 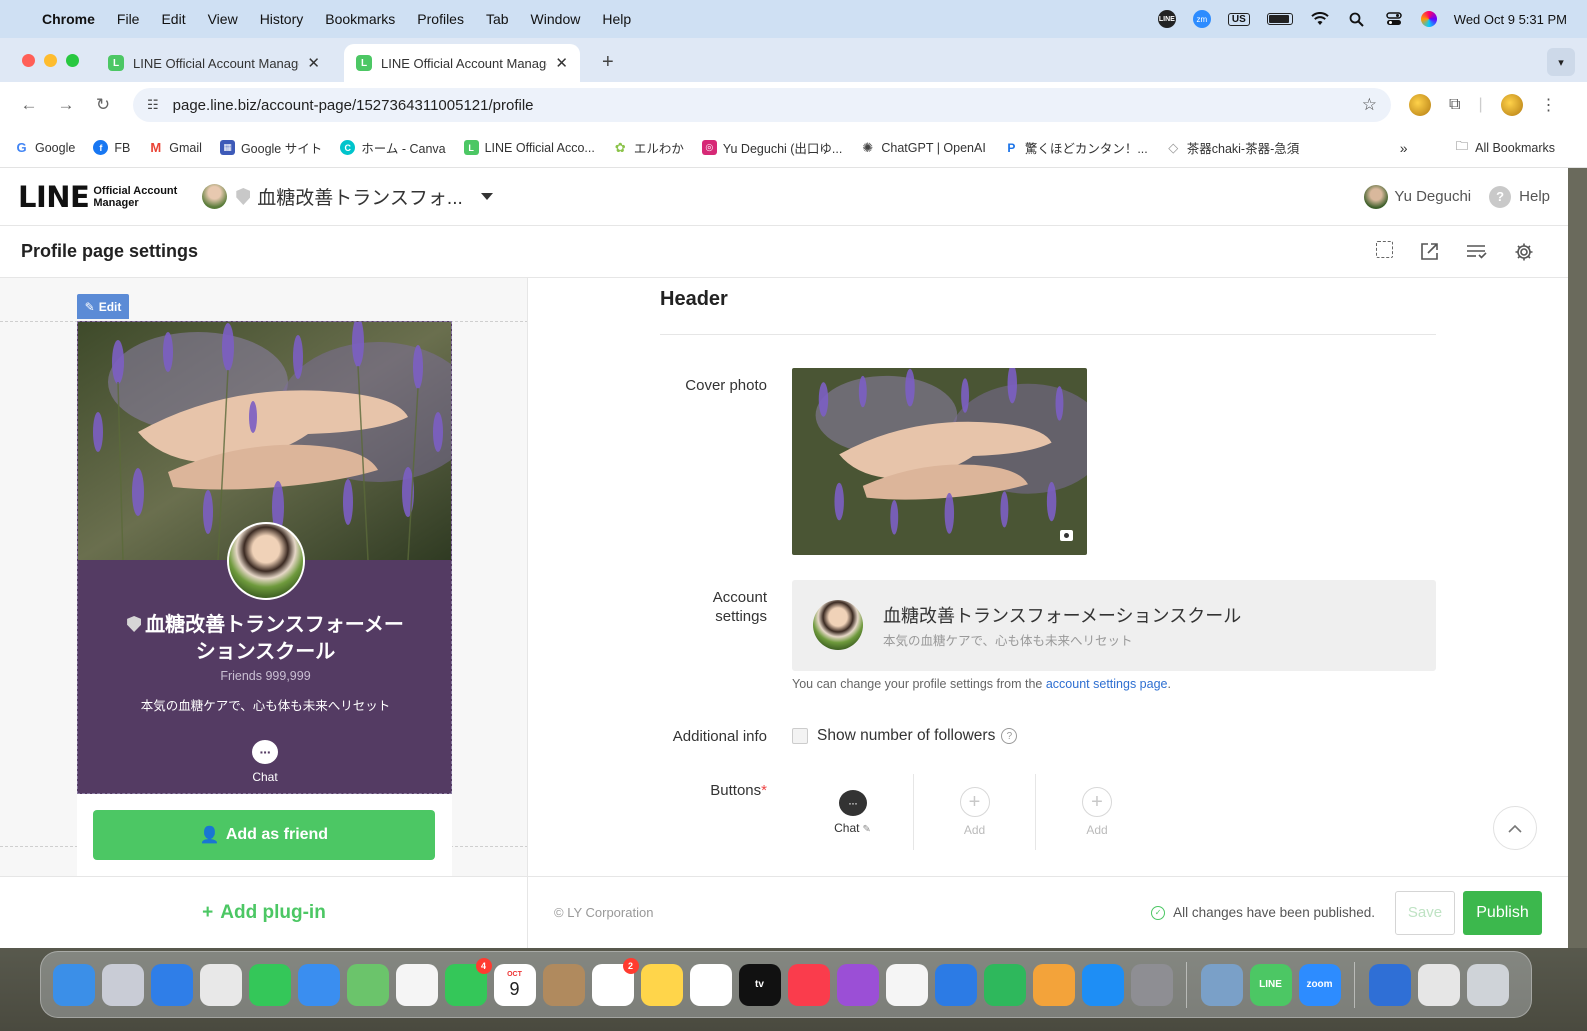 What do you see at coordinates (270, 147) in the screenshot?
I see `bookmark-google-sites: ▦ Google サイト` at bounding box center [270, 147].